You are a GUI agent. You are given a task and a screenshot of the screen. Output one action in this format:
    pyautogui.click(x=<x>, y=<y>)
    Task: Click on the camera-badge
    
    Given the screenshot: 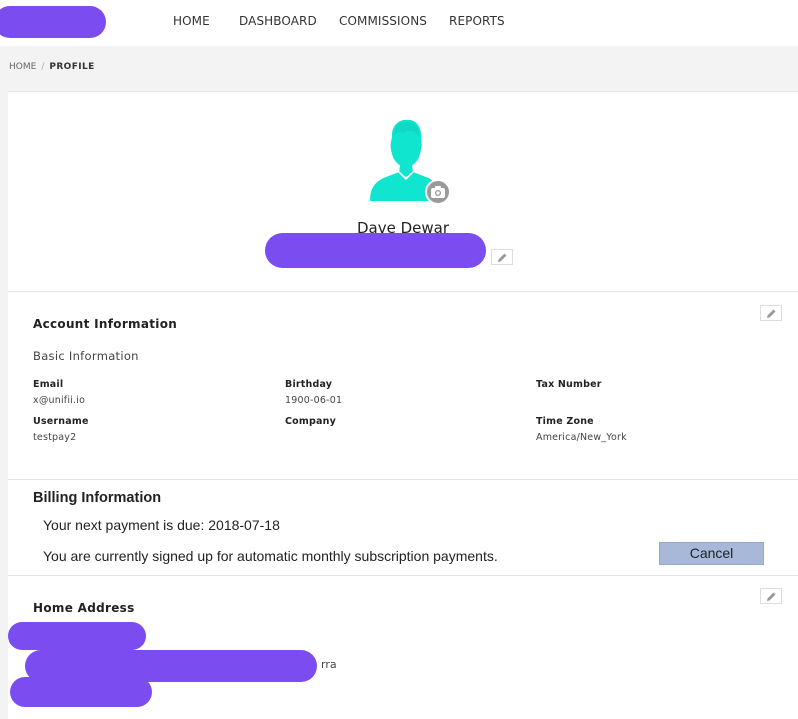 What is the action you would take?
    pyautogui.click(x=438, y=192)
    